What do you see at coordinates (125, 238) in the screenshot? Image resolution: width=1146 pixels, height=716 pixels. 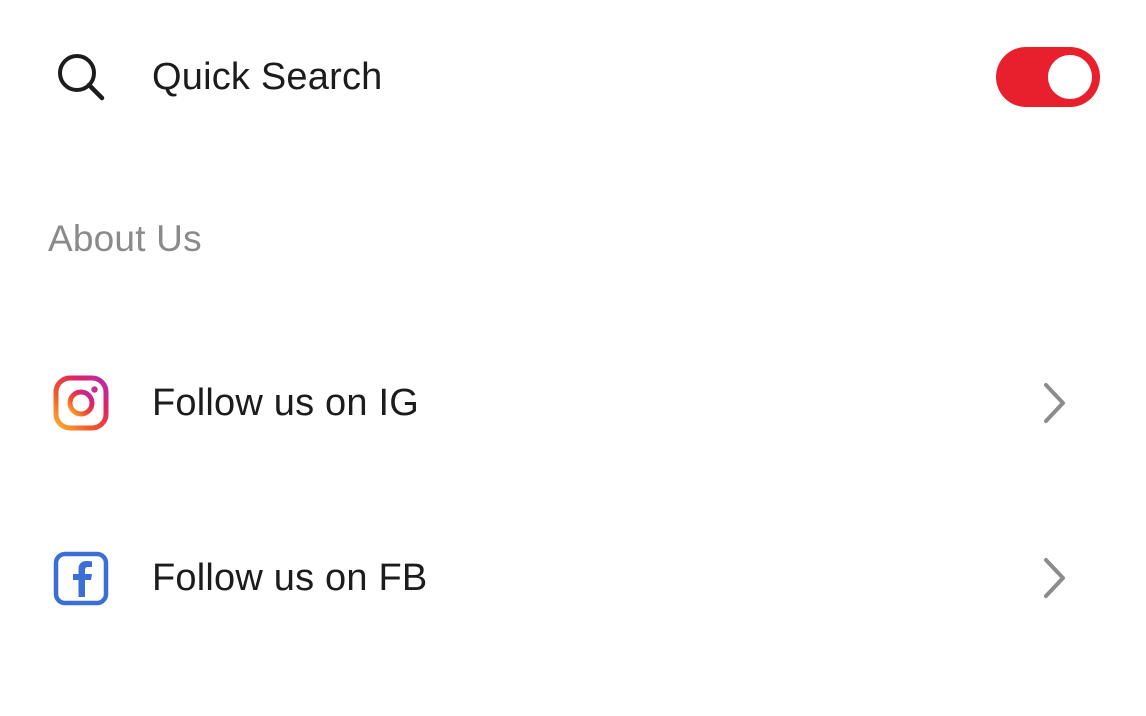 I see `about-us-section-header: About Us` at bounding box center [125, 238].